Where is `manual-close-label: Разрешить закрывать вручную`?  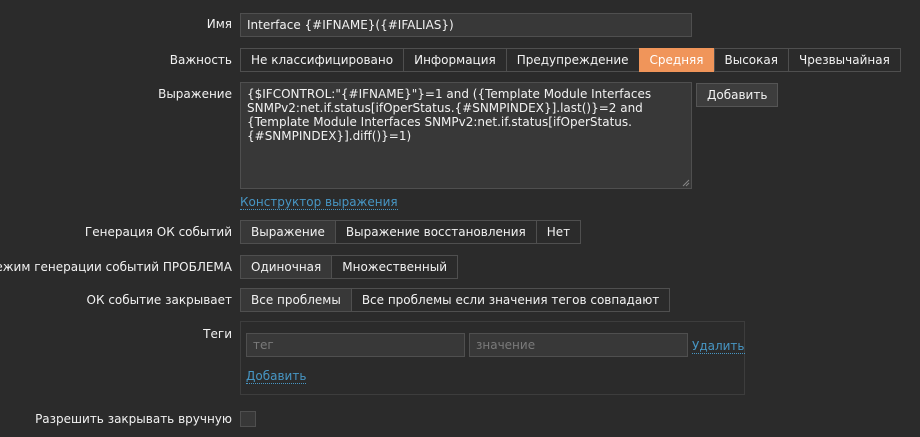
manual-close-label: Разрешить закрывать вручную is located at coordinates (133, 419).